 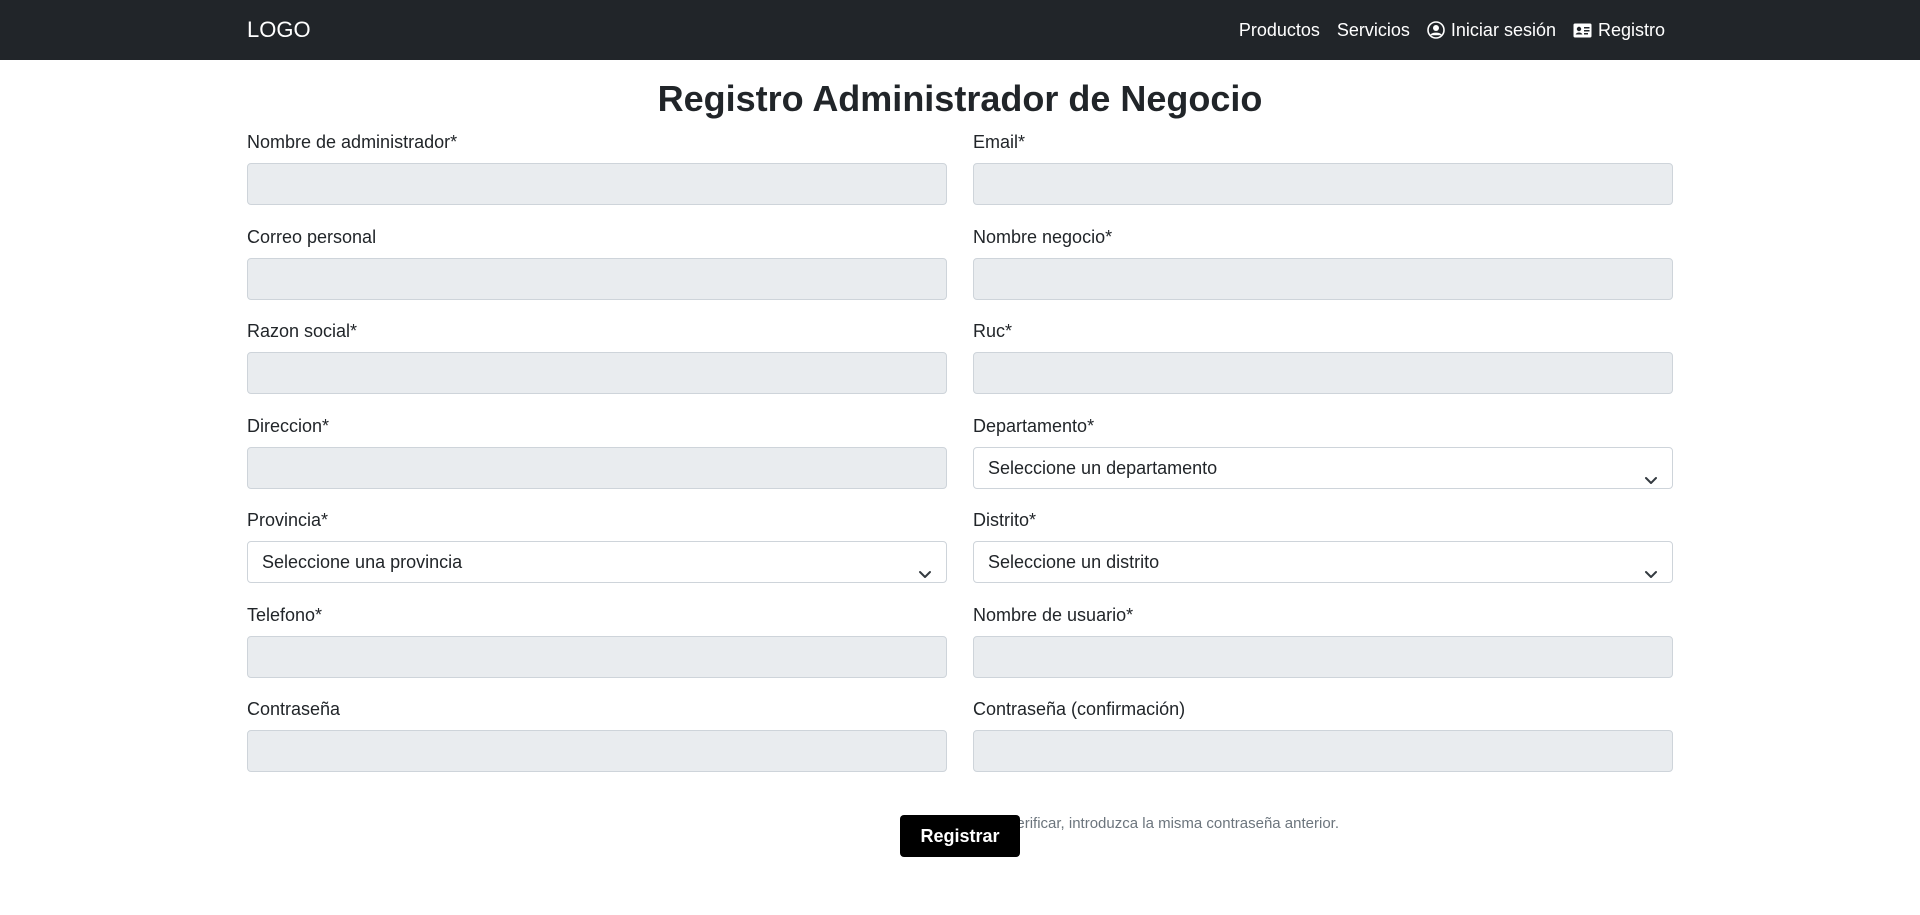 I want to click on nav-link-label: Productos, so click(x=1279, y=29).